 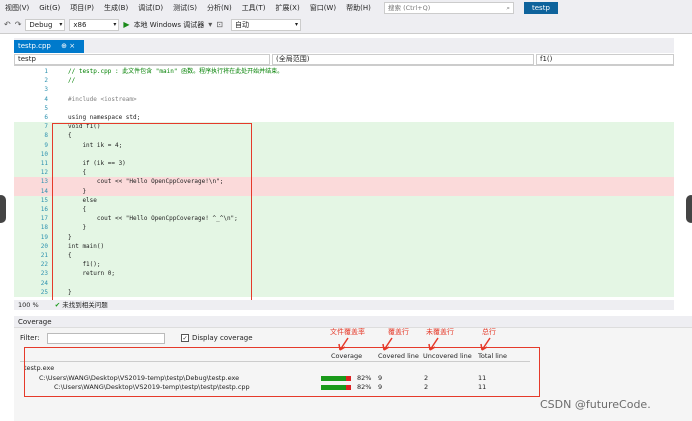 I want to click on right-scroll-handle, so click(x=689, y=209).